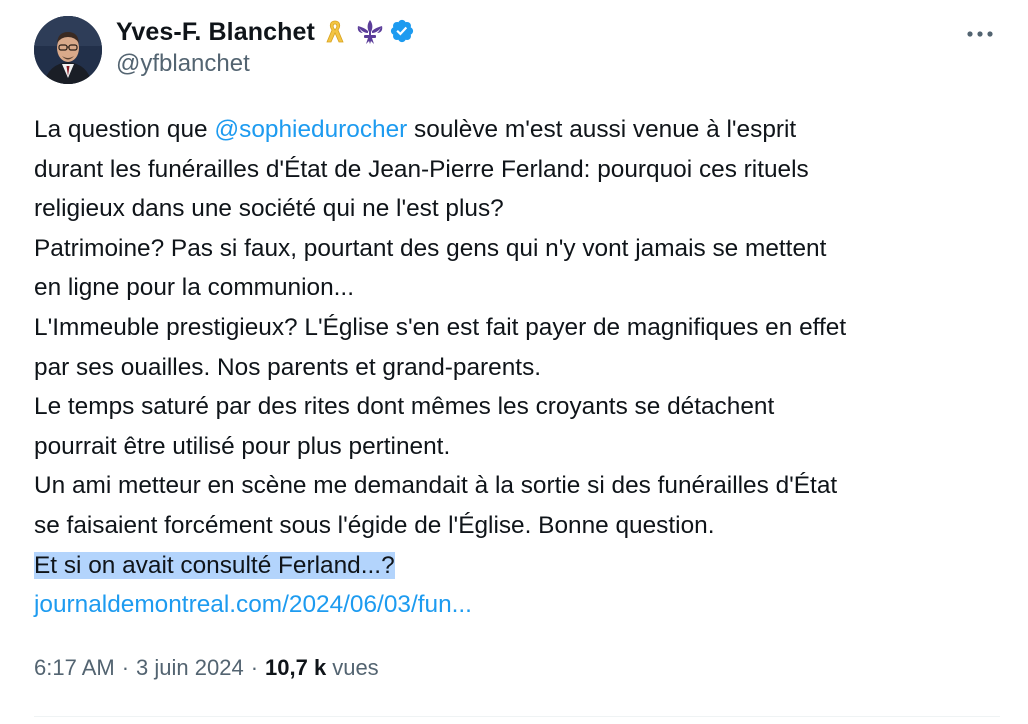  What do you see at coordinates (519, 566) in the screenshot?
I see `tweet-line-highlighted: Et si on avait consulté Ferland...?` at bounding box center [519, 566].